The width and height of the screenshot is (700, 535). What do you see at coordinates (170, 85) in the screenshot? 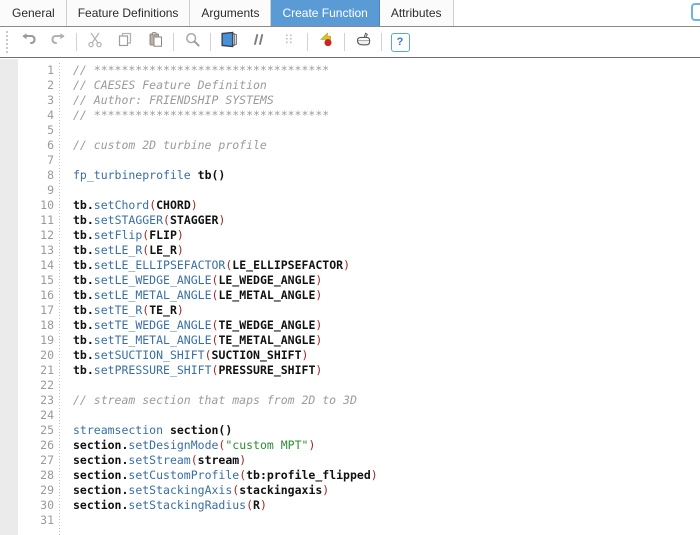
I see `code-token: // CAESES Feature Definition` at bounding box center [170, 85].